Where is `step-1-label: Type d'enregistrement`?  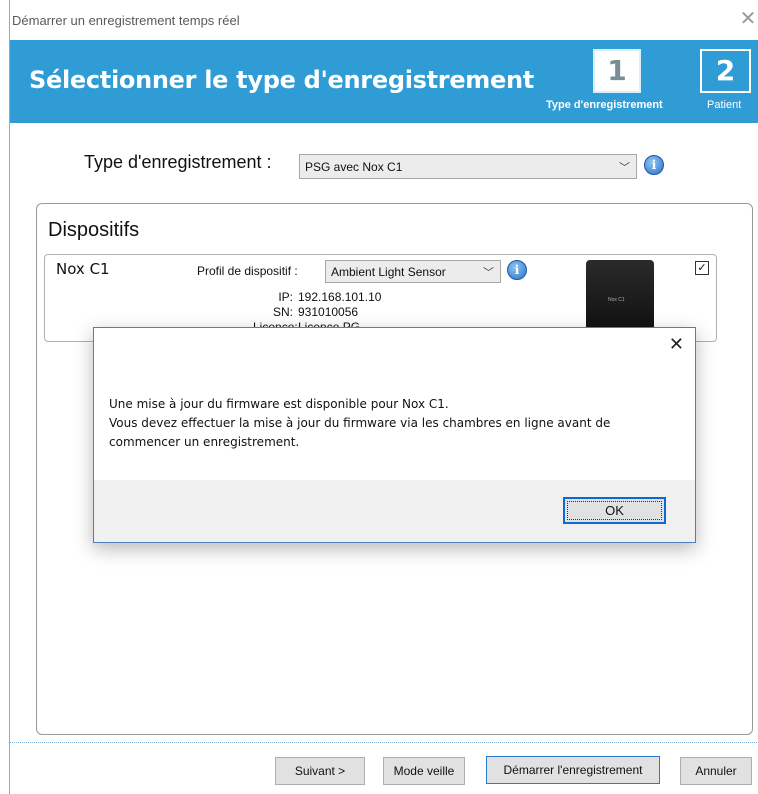 step-1-label: Type d'enregistrement is located at coordinates (604, 105).